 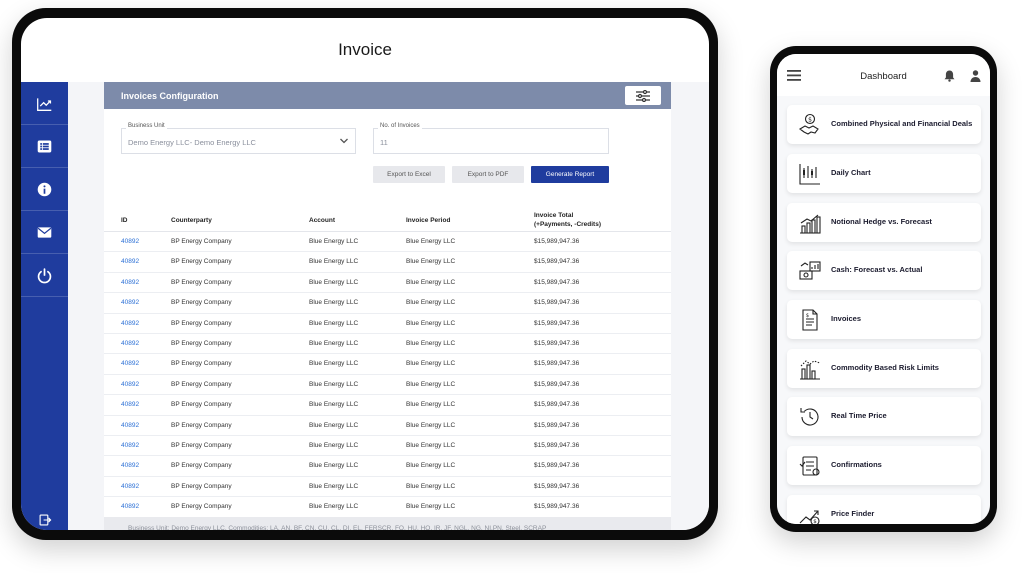 I want to click on phone-header: Dashboard, so click(x=883, y=75).